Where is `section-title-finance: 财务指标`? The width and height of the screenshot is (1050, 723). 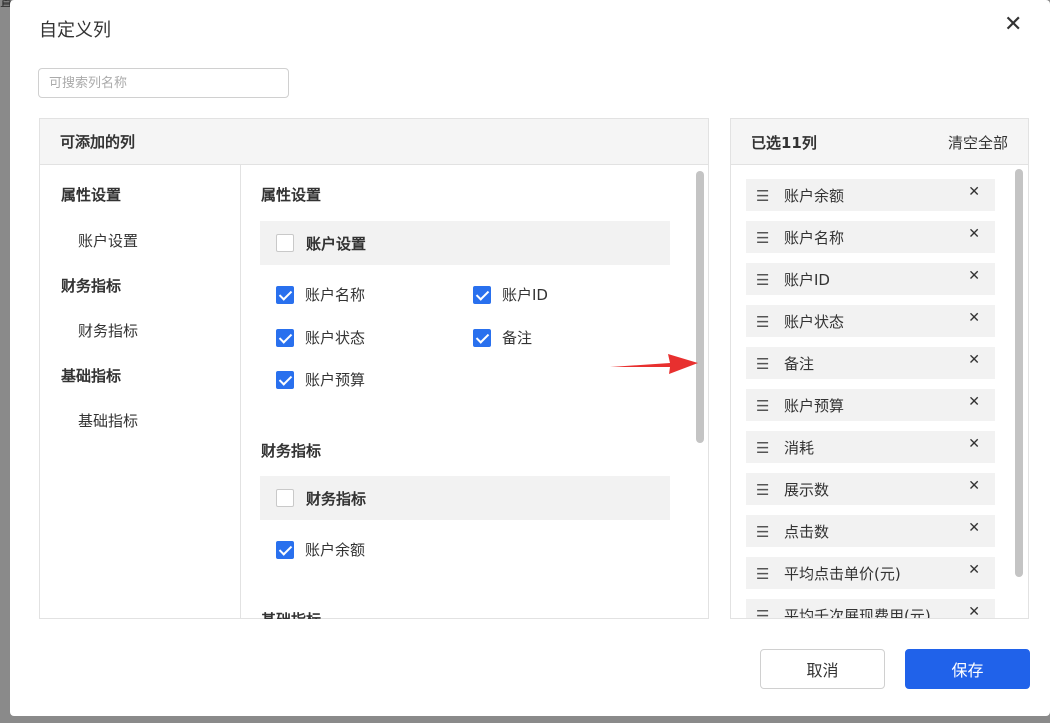
section-title-finance: 财务指标 is located at coordinates (291, 451).